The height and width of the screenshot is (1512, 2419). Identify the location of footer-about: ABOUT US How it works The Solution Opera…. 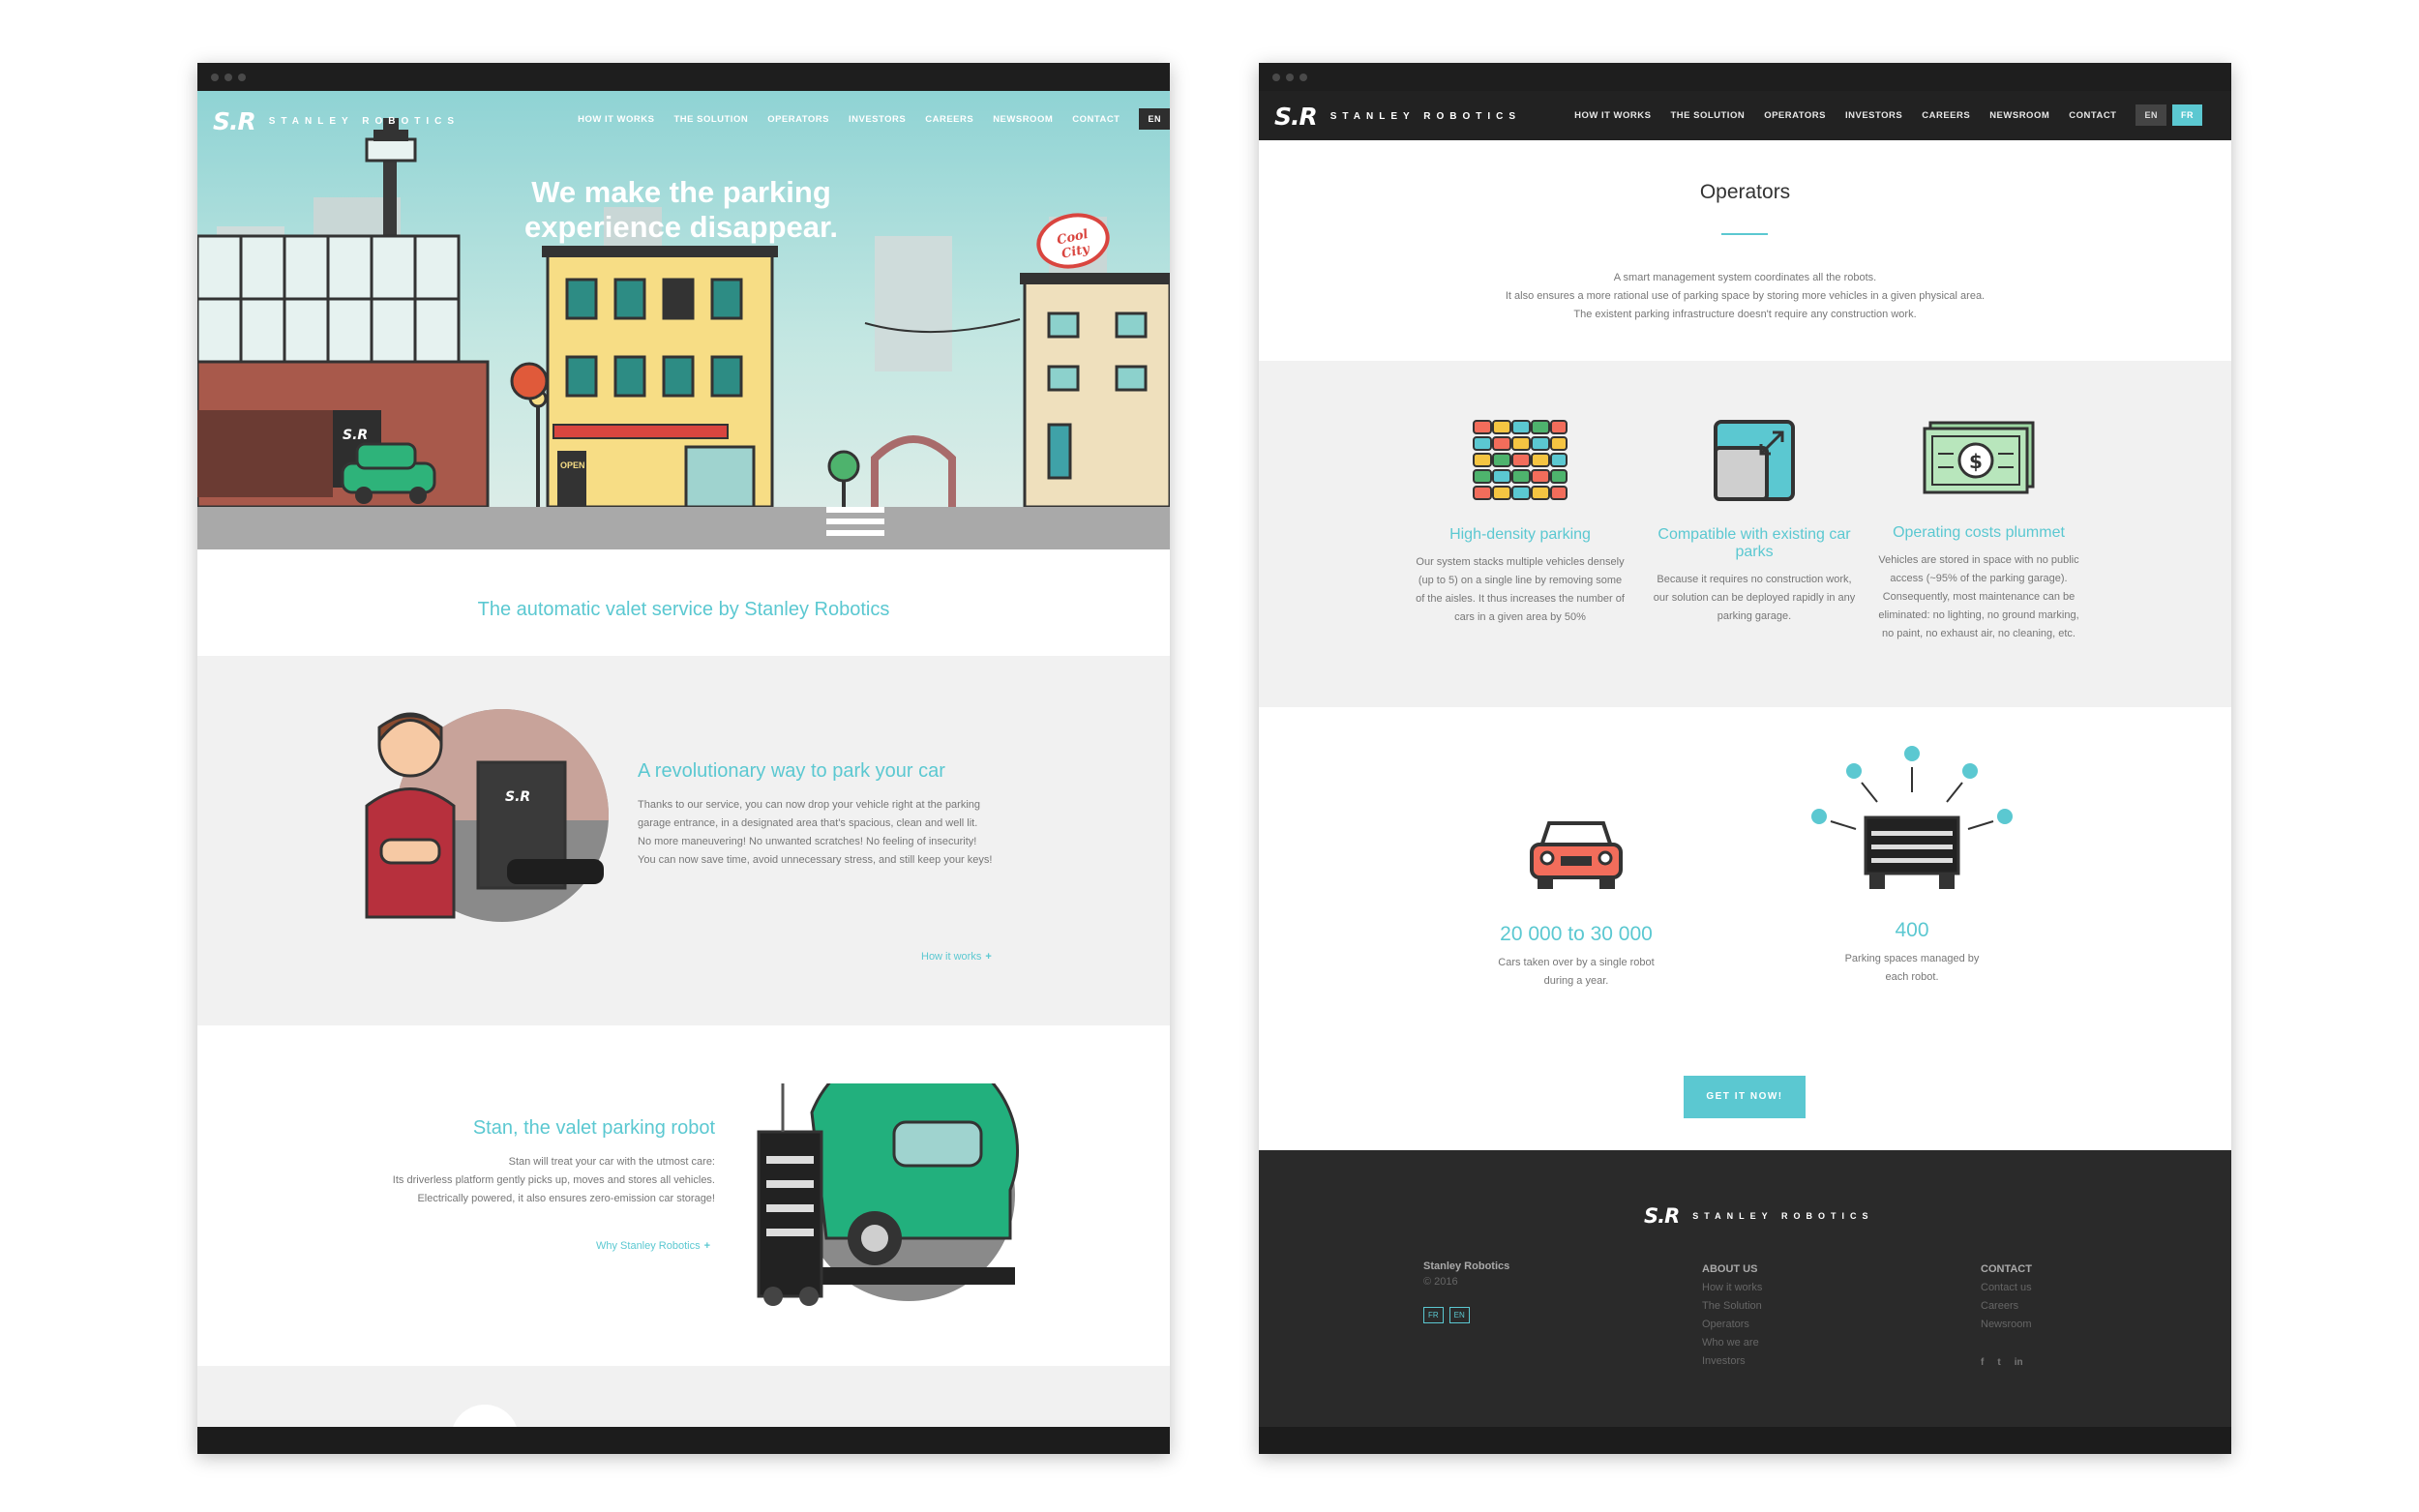
(1732, 1315).